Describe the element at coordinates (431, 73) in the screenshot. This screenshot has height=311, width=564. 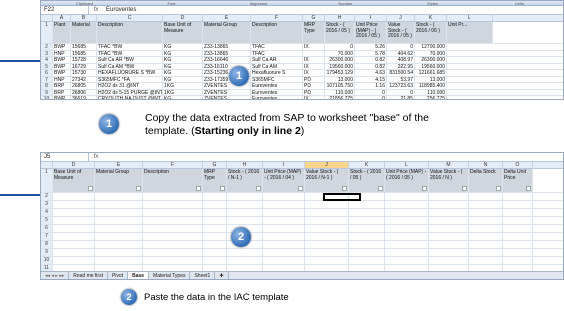
I see `table-cell: 121661.685` at that location.